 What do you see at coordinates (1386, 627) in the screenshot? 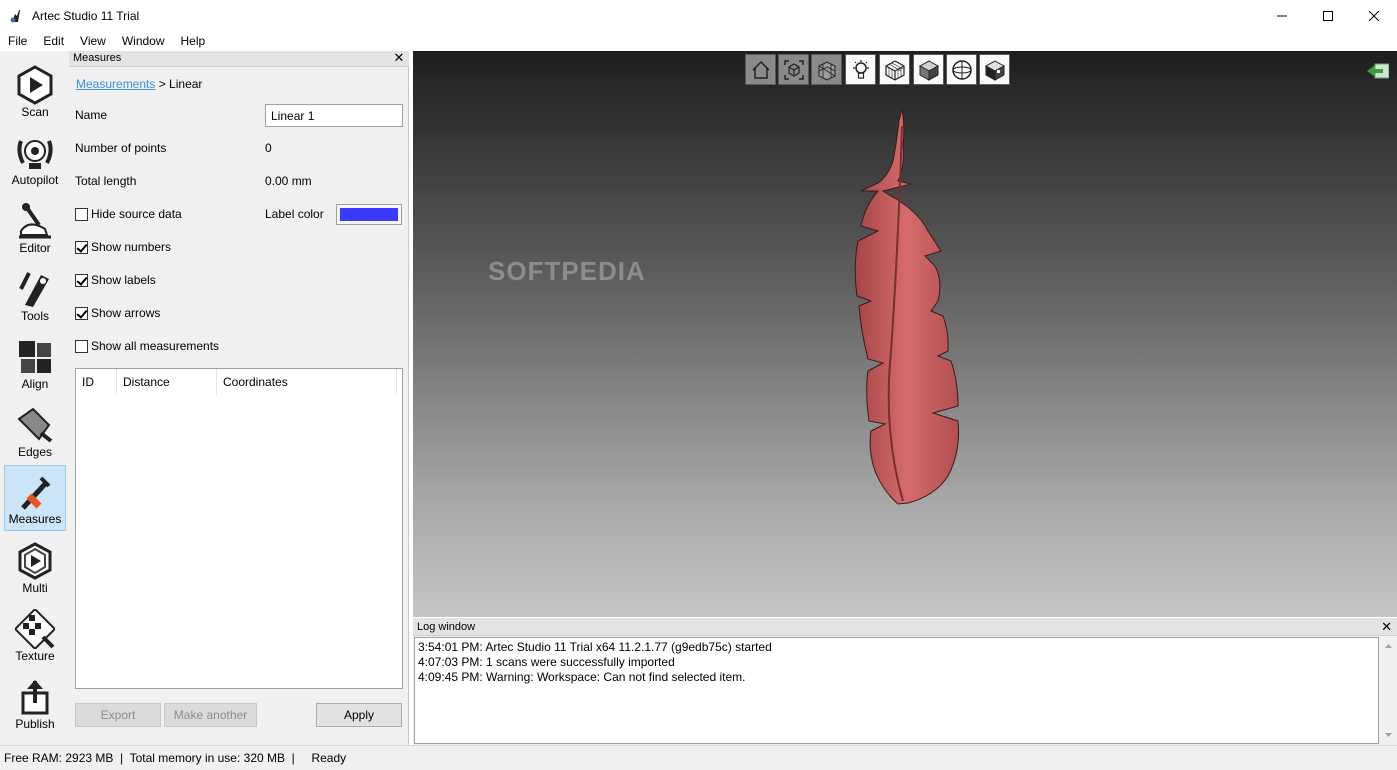
I see `log-close-button: ✕` at bounding box center [1386, 627].